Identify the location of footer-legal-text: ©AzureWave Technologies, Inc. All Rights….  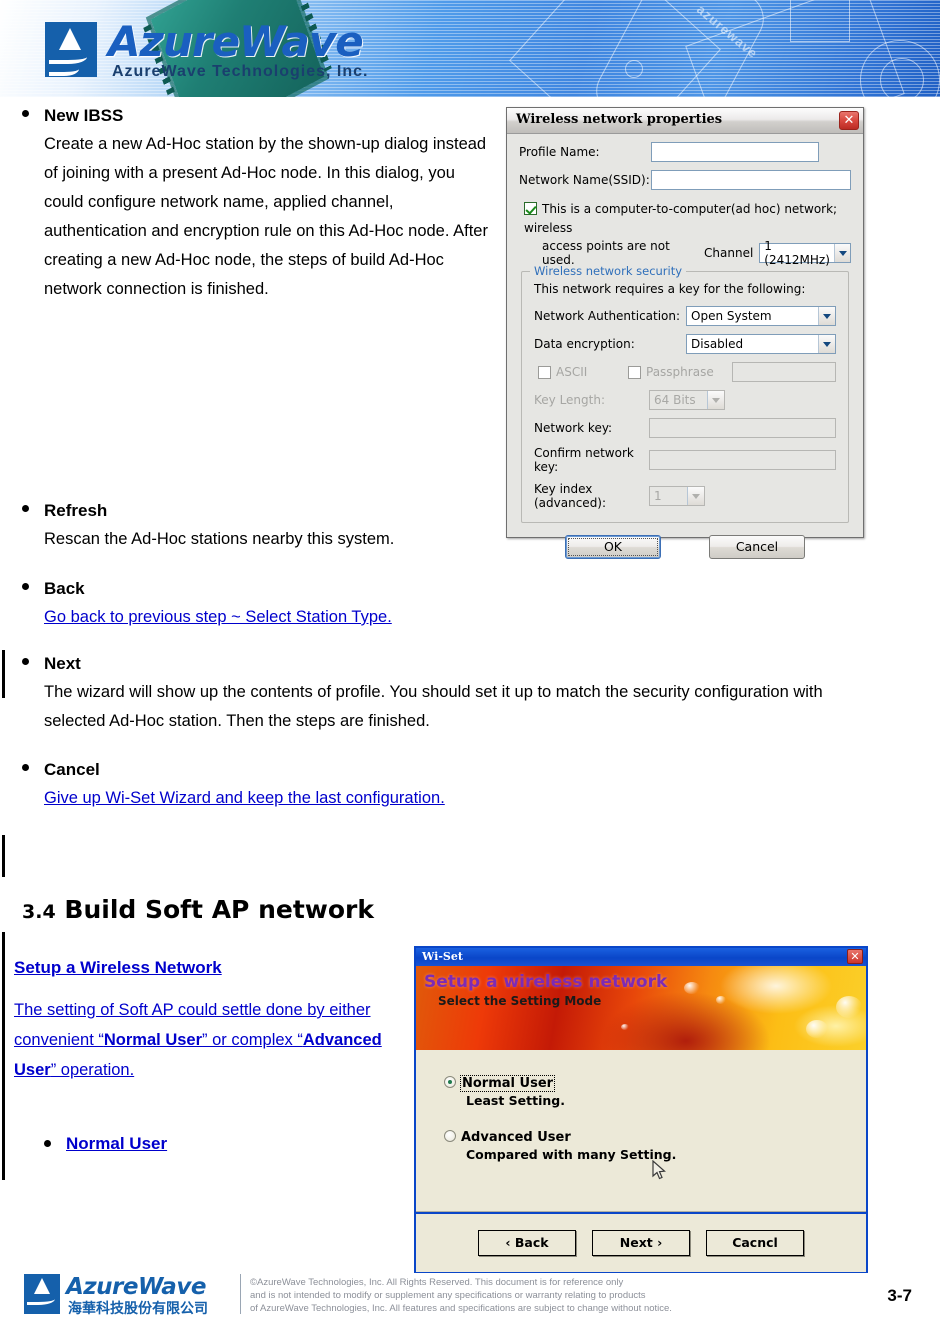
(530, 1295).